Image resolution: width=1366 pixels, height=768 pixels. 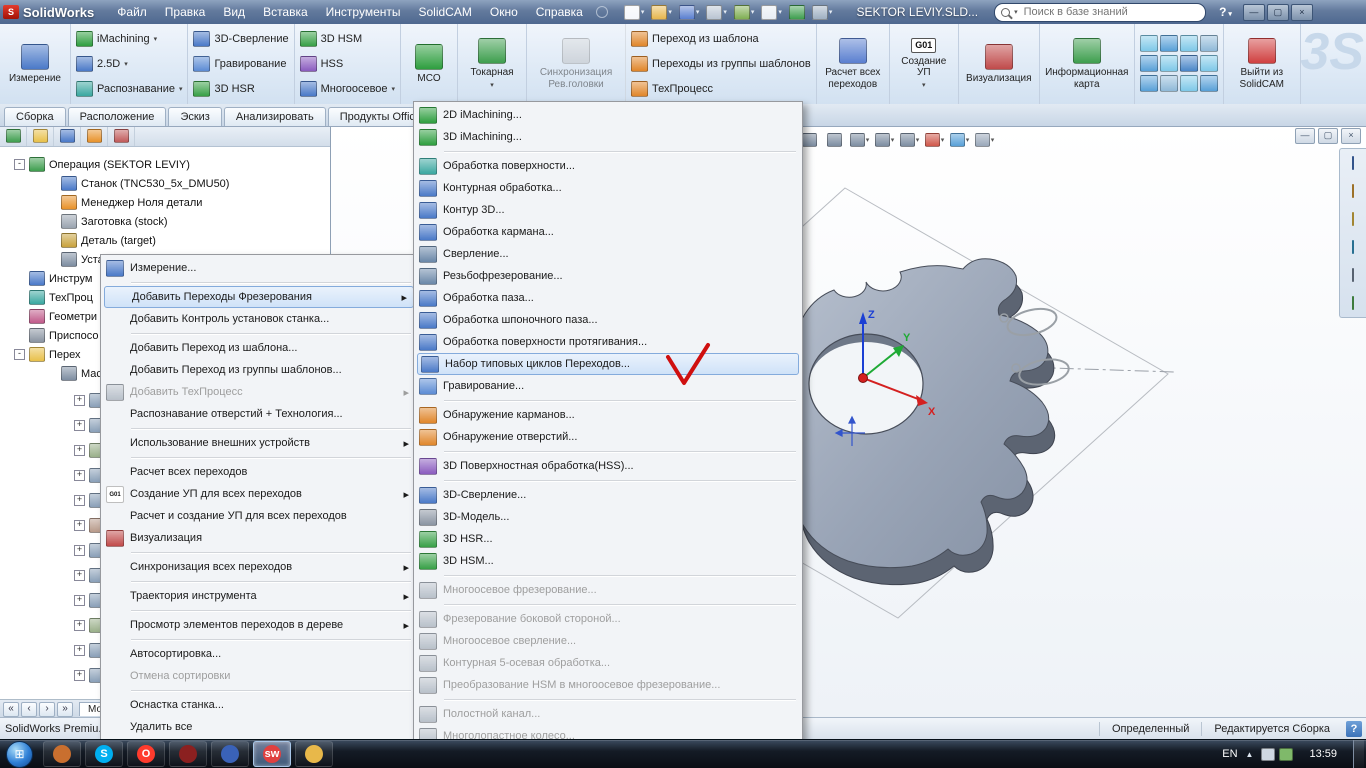 I want to click on tree-operation: - Операция (SEKTOR LEVIY), so click(x=164, y=164).